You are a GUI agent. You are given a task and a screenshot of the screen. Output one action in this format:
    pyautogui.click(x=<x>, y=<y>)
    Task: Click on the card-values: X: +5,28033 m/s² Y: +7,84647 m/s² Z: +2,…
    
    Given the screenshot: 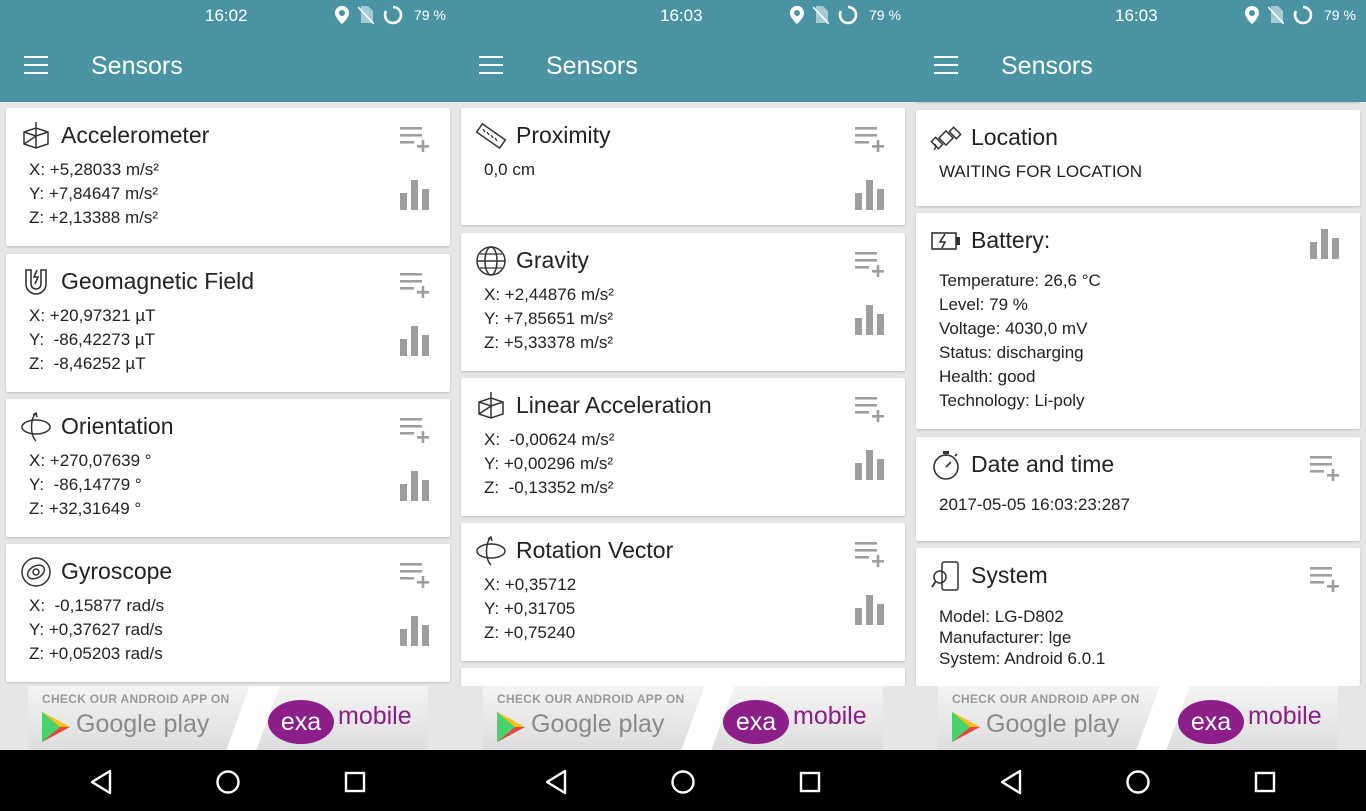 What is the action you would take?
    pyautogui.click(x=94, y=194)
    